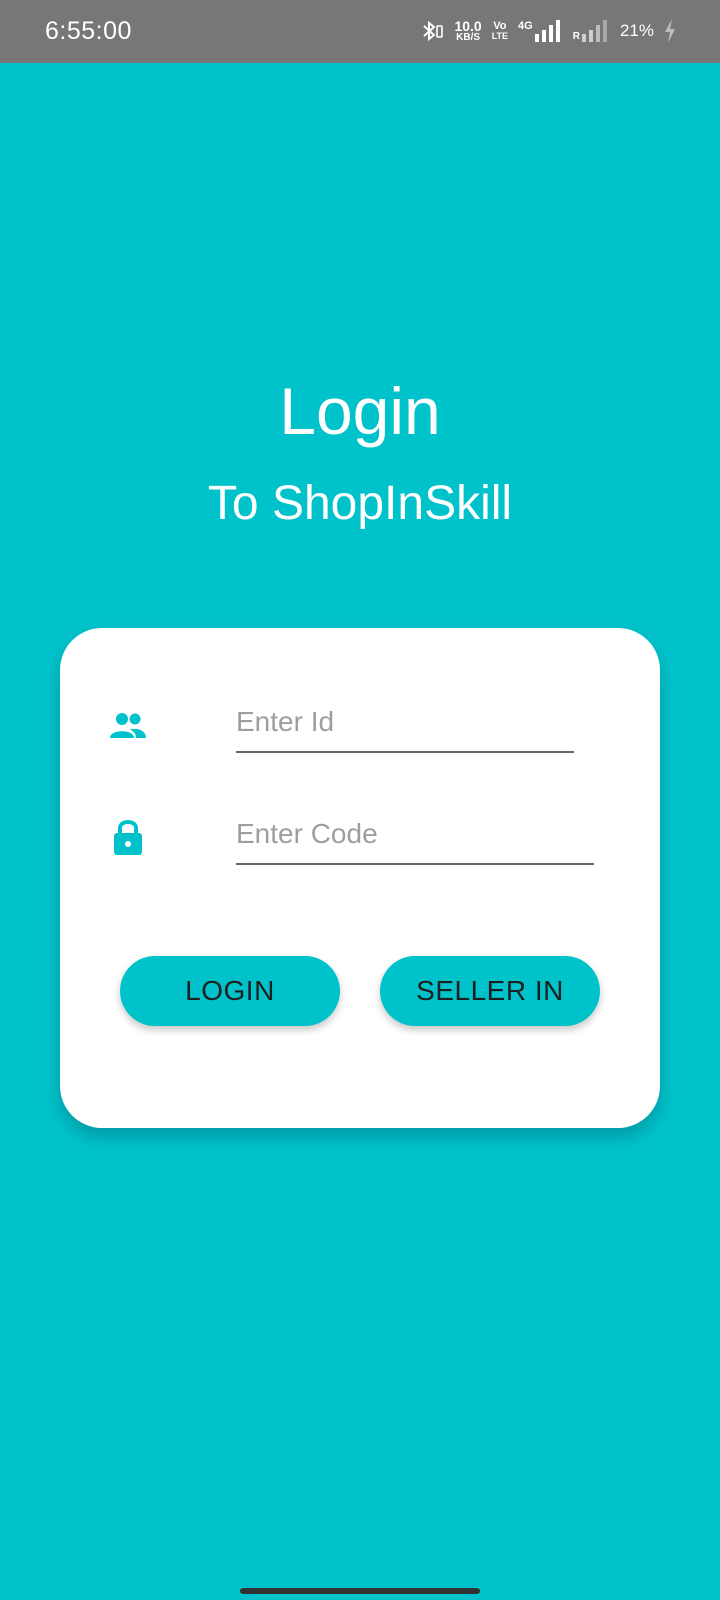 The width and height of the screenshot is (720, 1600). I want to click on page-subtitle: To ShopInSkill, so click(360, 503).